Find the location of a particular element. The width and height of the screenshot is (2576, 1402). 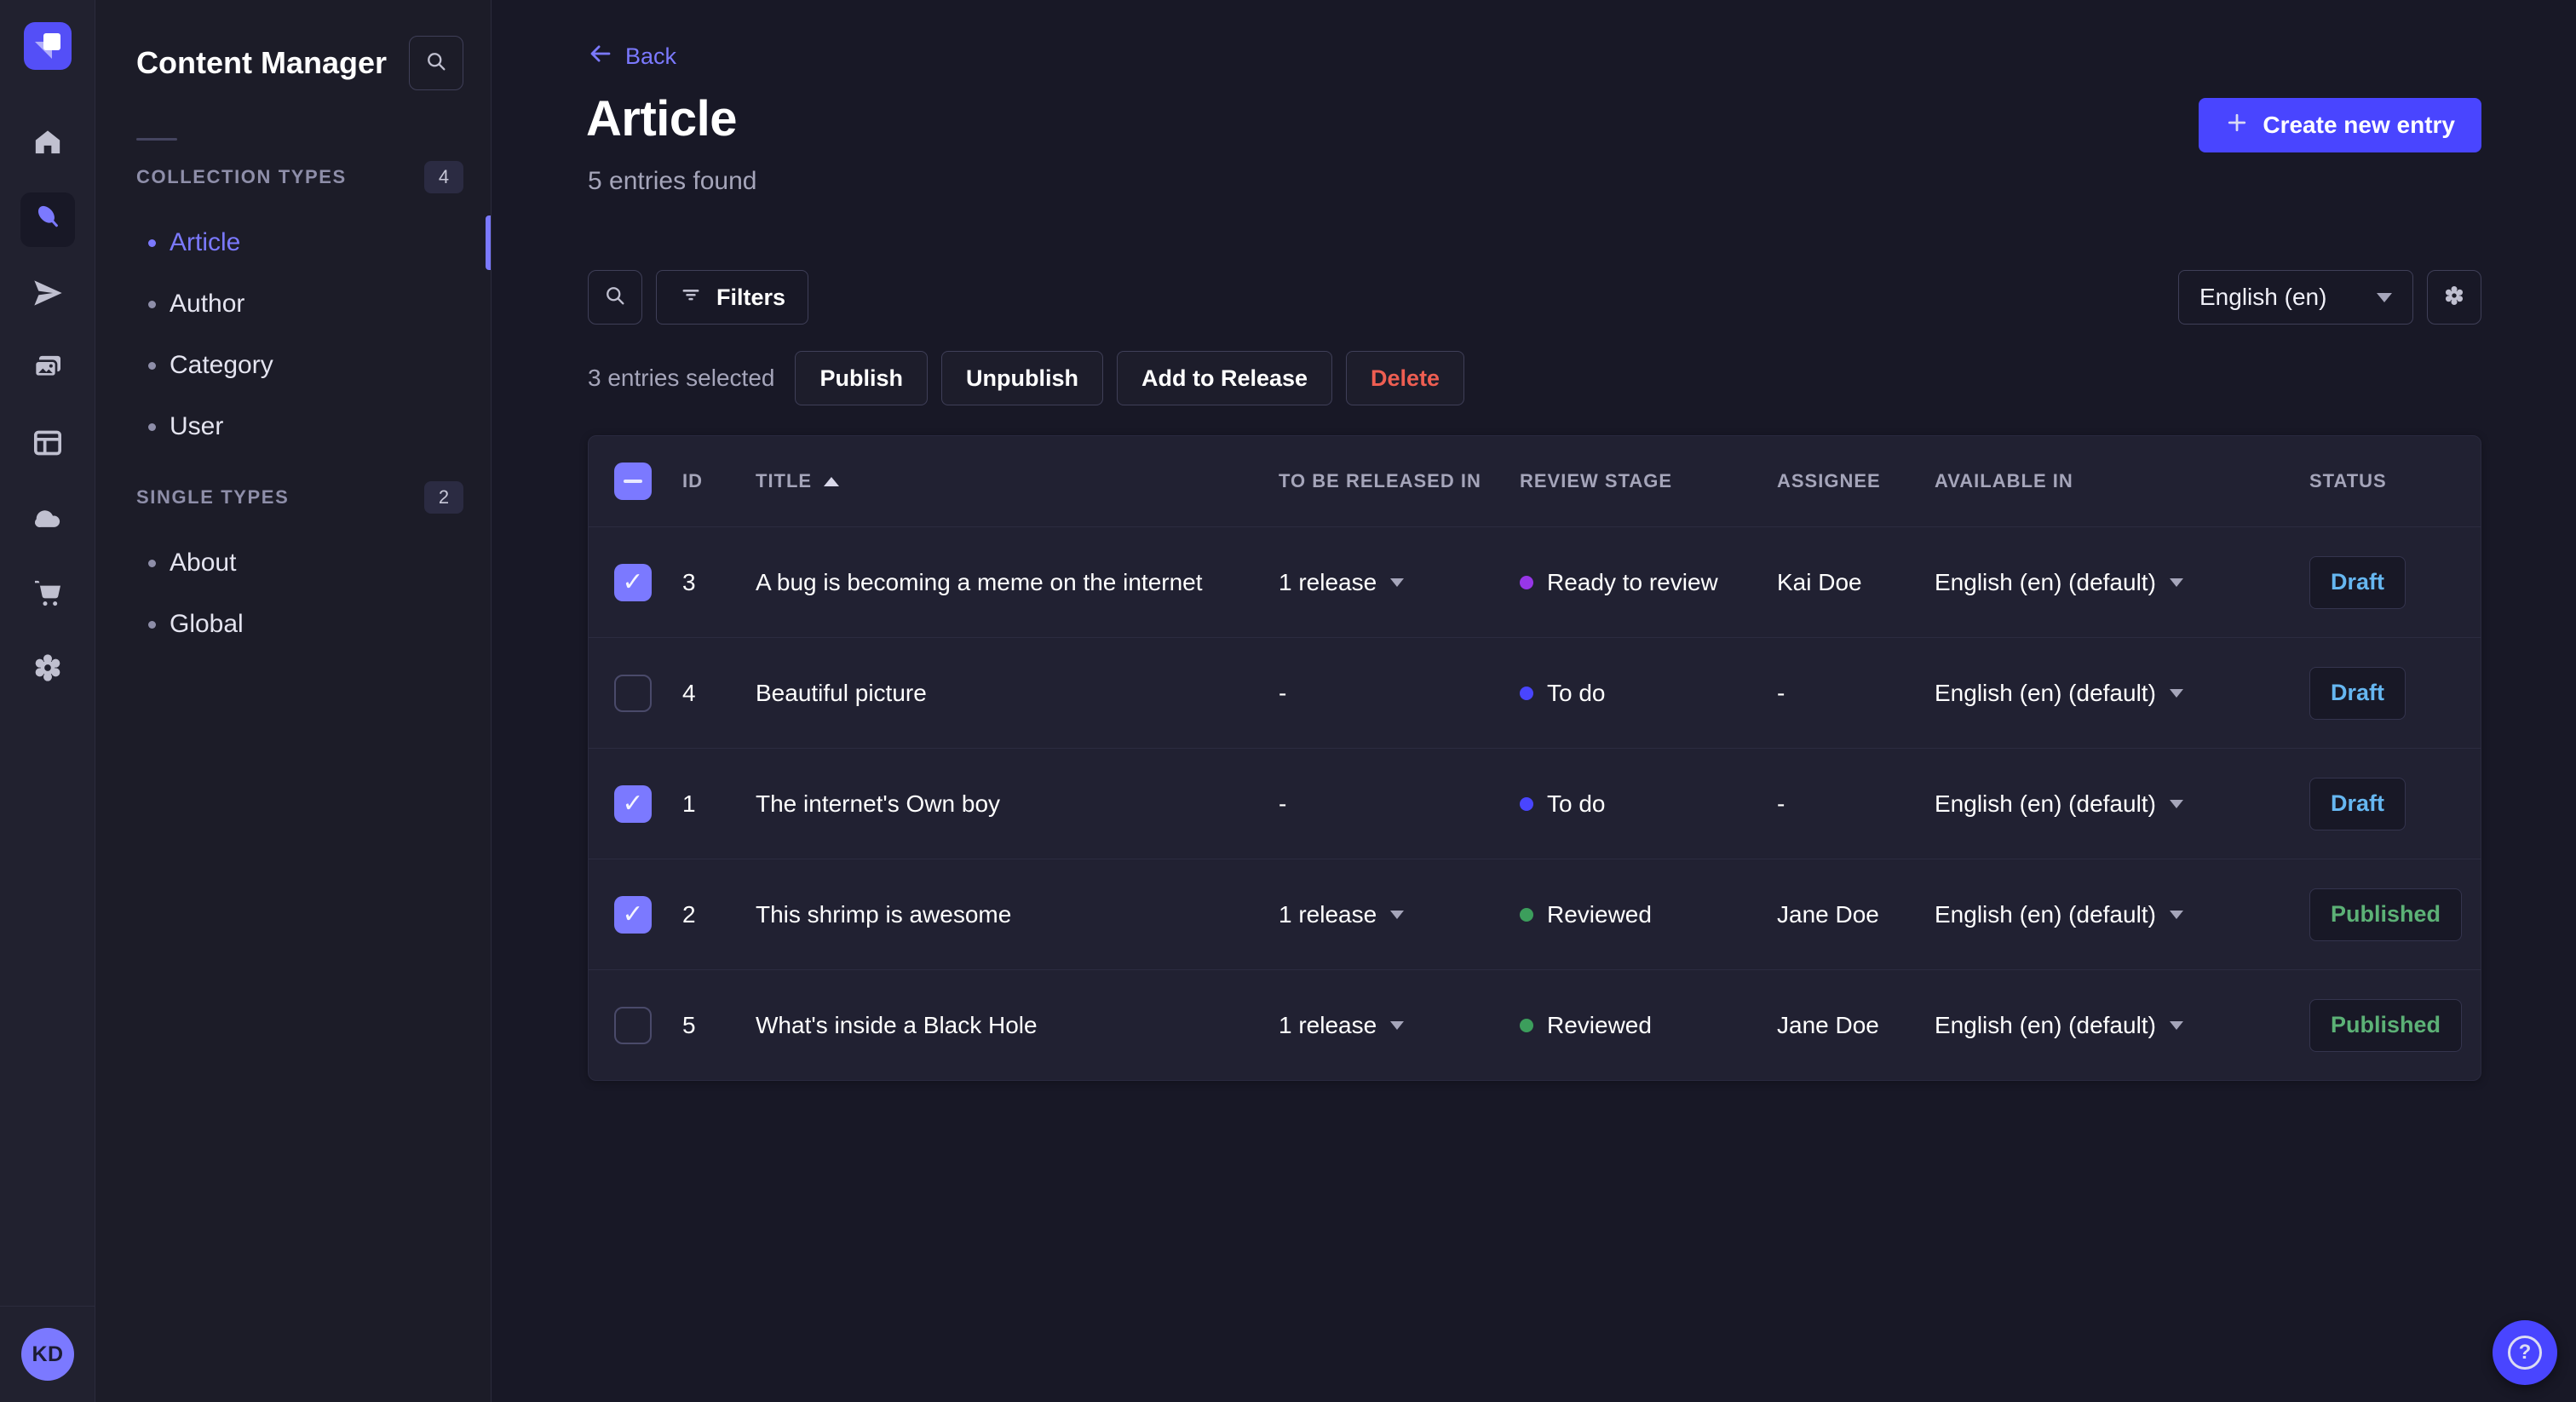

arrow-left-icon is located at coordinates (601, 57).